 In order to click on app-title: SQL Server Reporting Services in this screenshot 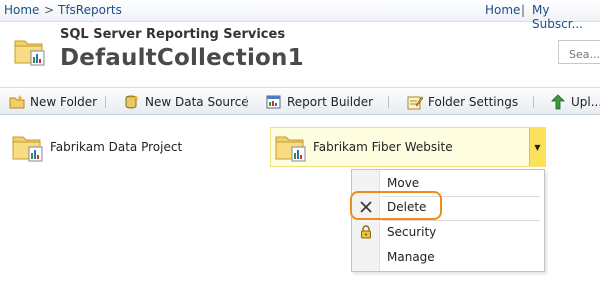, I will do `click(173, 34)`.